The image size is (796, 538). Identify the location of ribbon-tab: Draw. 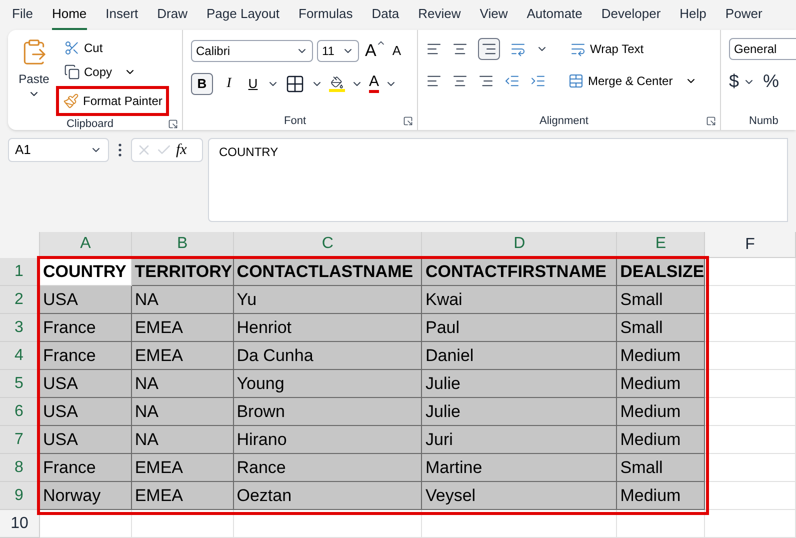
(172, 17).